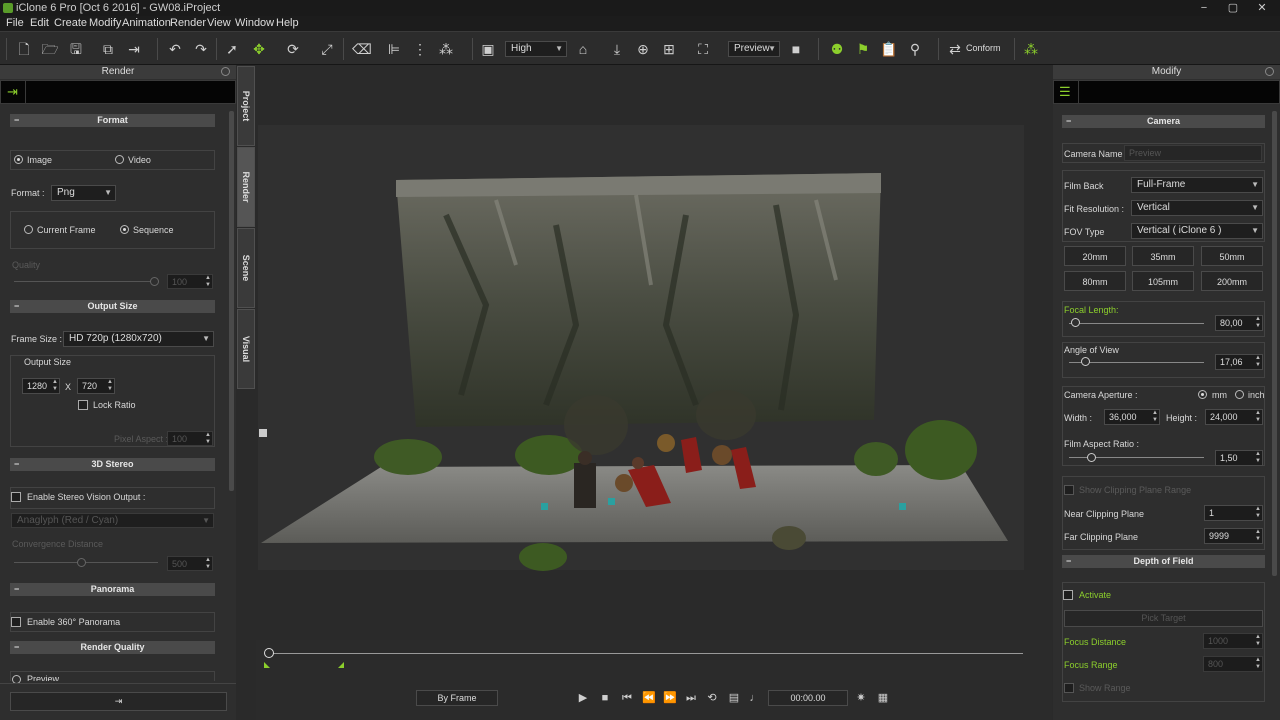 The height and width of the screenshot is (720, 1280). Describe the element at coordinates (246, 106) in the screenshot. I see `tab-project: Project` at that location.